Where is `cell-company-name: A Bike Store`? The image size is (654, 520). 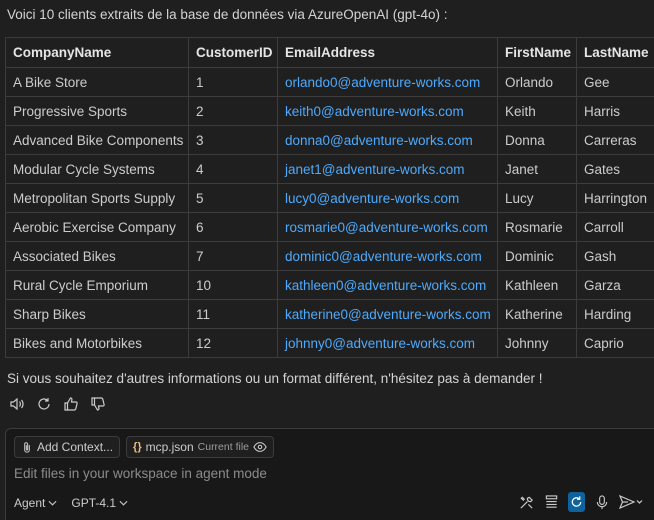
cell-company-name: A Bike Store is located at coordinates (97, 82).